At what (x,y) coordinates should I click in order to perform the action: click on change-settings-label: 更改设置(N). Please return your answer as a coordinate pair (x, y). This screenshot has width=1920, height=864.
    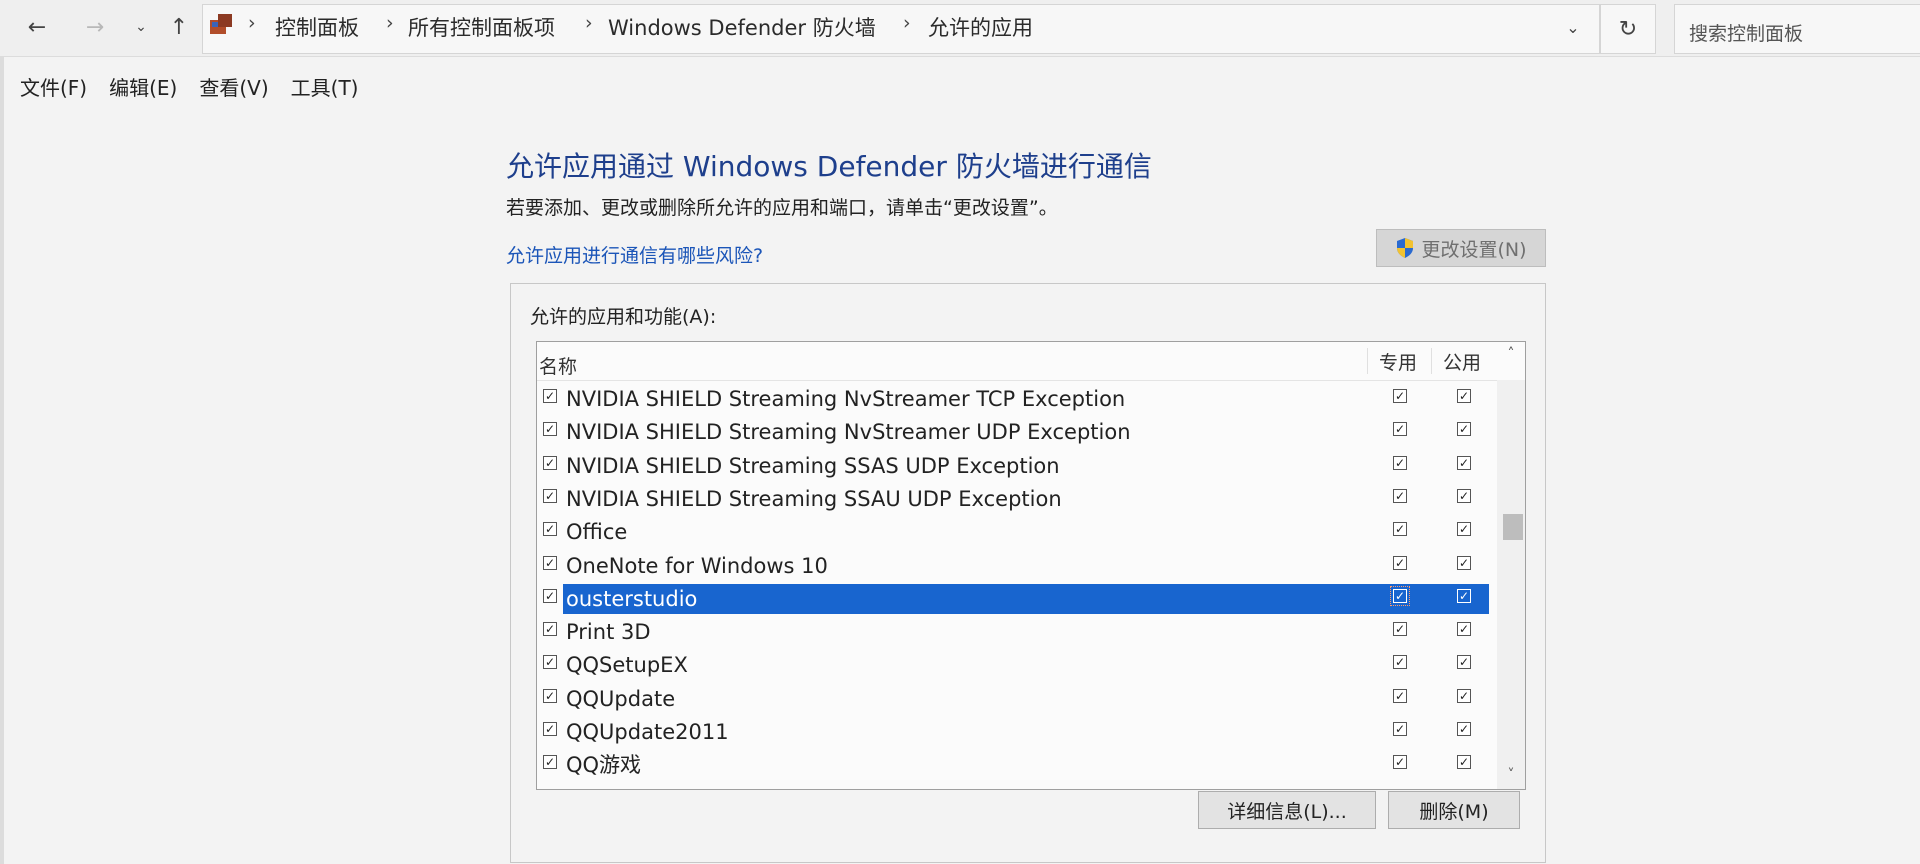
    Looking at the image, I should click on (1474, 249).